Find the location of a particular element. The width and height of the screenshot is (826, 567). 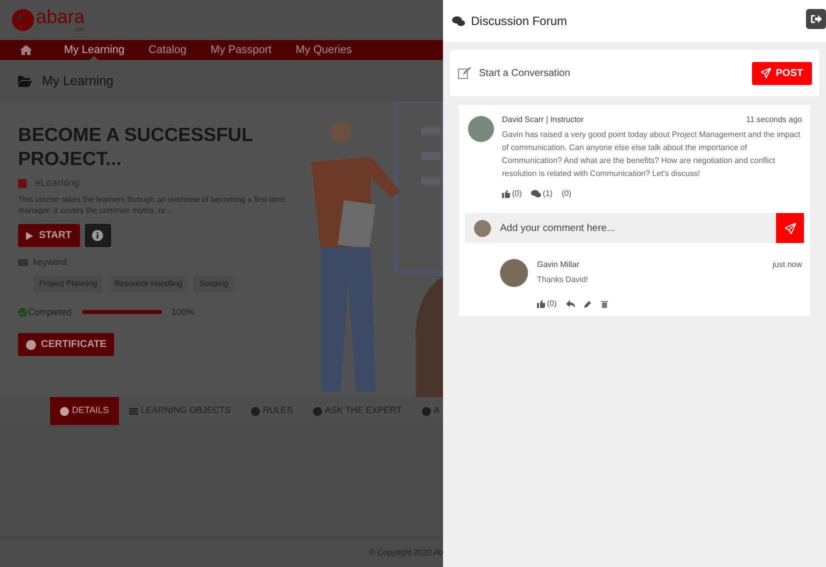

nav-link: My Queries is located at coordinates (324, 50).